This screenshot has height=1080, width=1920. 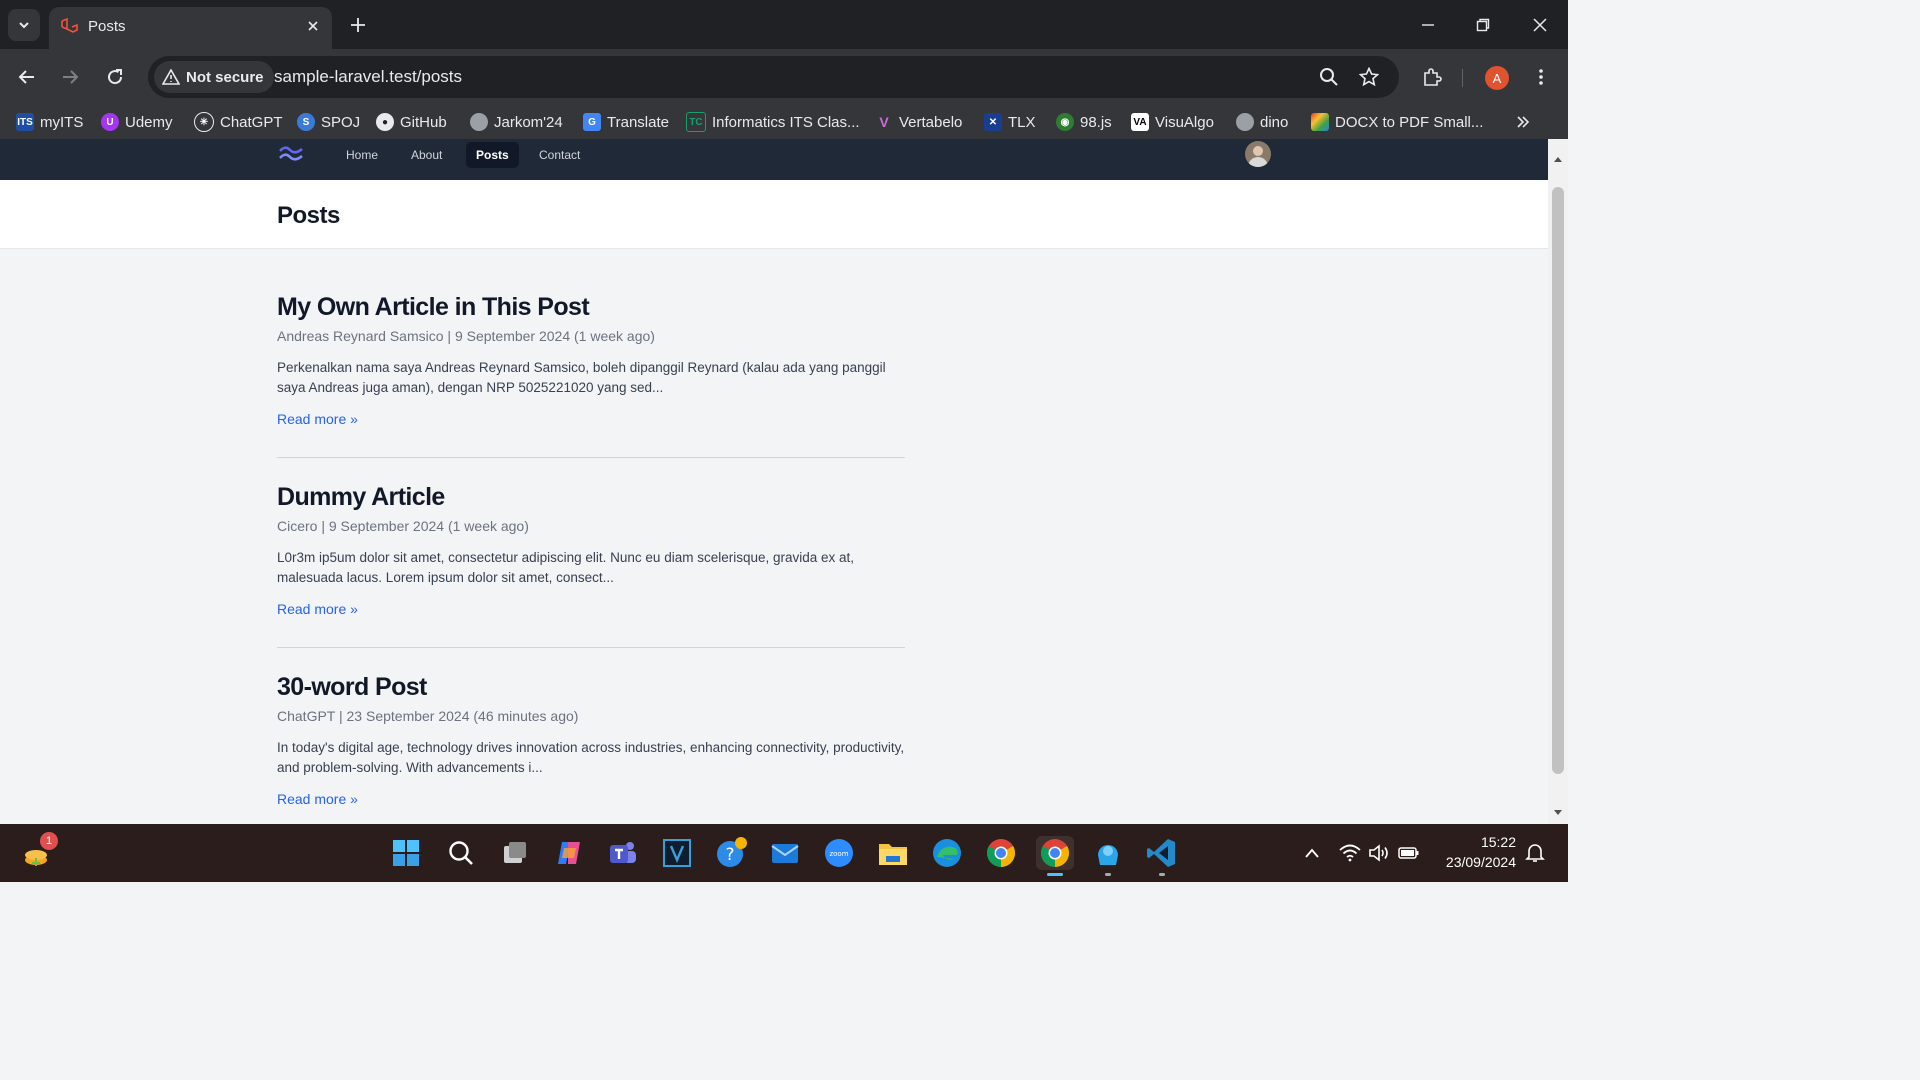 I want to click on github-icon: ●, so click(x=385, y=122).